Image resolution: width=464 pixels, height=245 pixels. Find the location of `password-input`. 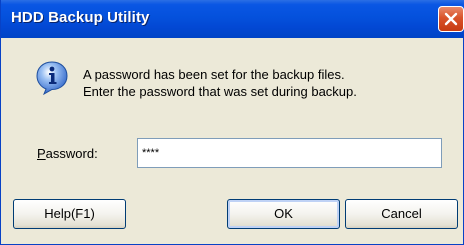

password-input is located at coordinates (289, 153).